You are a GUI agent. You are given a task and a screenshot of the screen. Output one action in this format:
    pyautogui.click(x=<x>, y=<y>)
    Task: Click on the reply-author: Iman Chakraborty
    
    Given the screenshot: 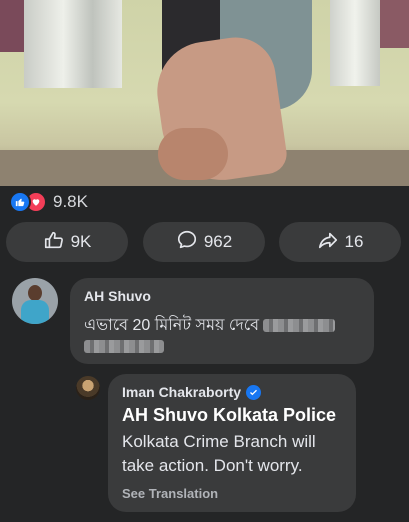 What is the action you would take?
    pyautogui.click(x=181, y=392)
    